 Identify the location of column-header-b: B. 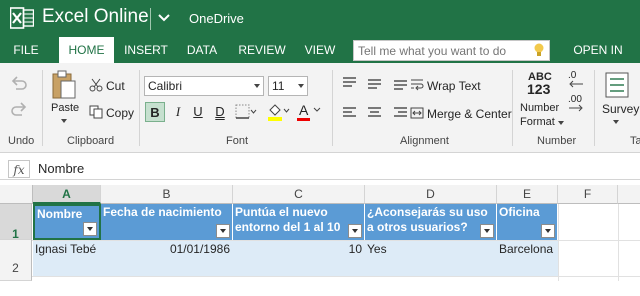
(167, 194).